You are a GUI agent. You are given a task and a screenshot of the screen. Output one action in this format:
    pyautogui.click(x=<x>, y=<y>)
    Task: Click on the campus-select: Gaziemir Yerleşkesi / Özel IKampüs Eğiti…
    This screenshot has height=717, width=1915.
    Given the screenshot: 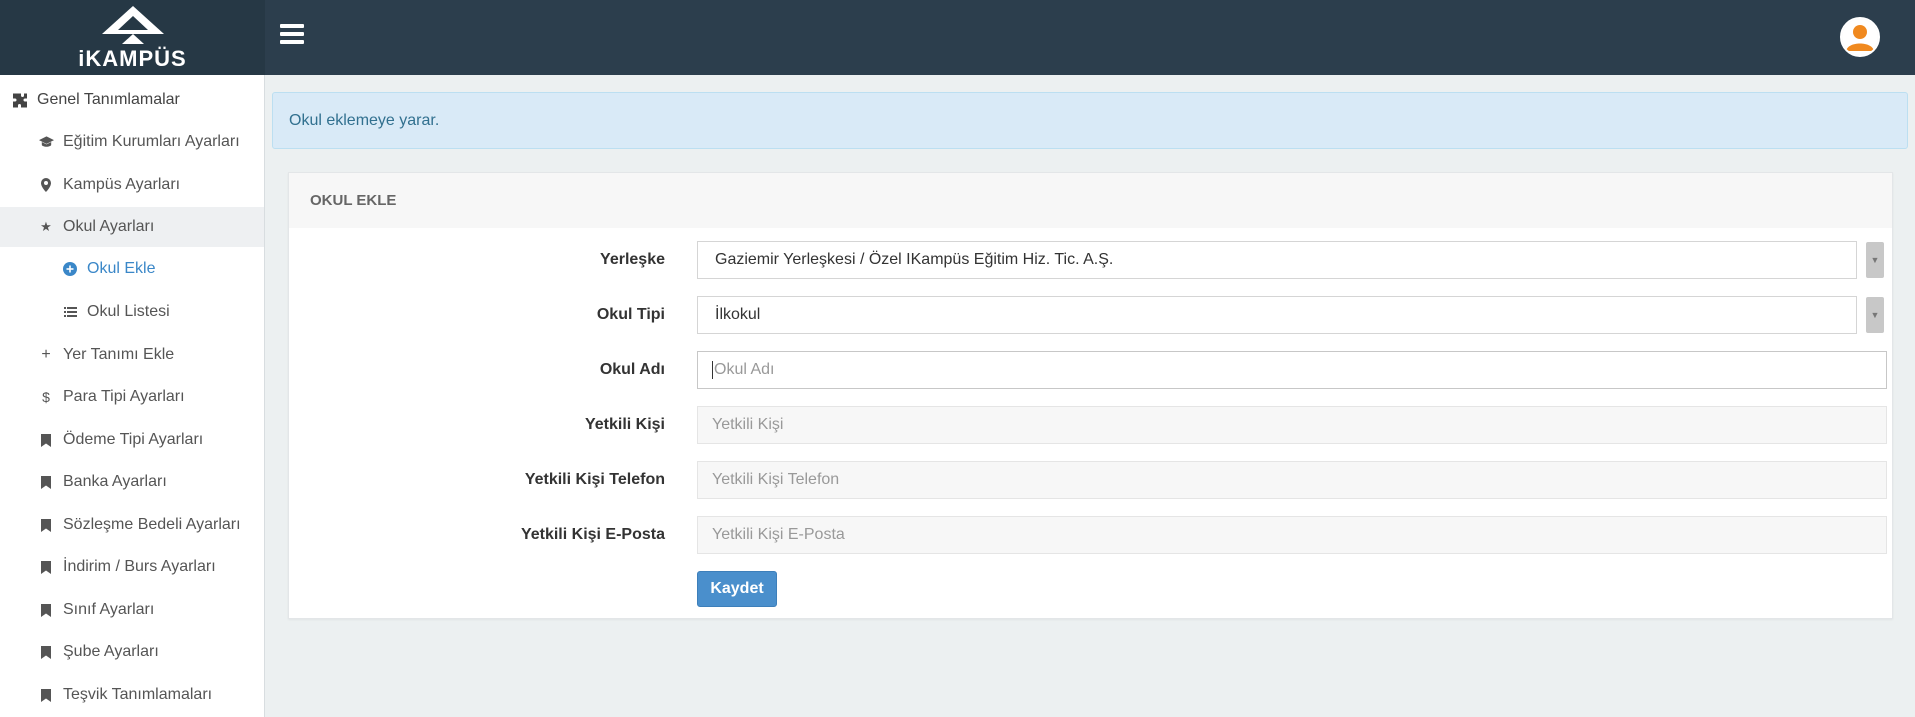 What is the action you would take?
    pyautogui.click(x=1277, y=260)
    